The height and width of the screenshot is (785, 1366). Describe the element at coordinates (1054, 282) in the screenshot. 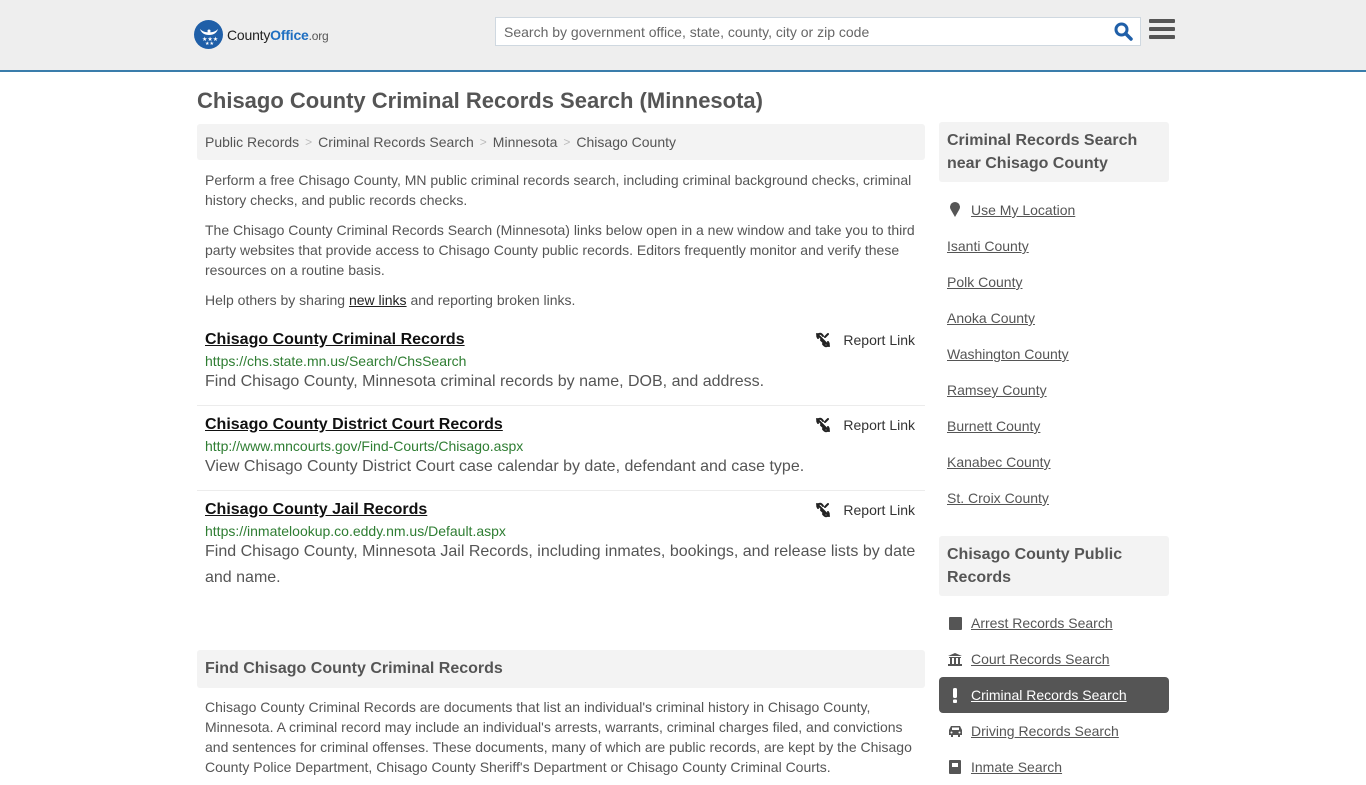

I see `nearby-county-item: Polk County` at that location.